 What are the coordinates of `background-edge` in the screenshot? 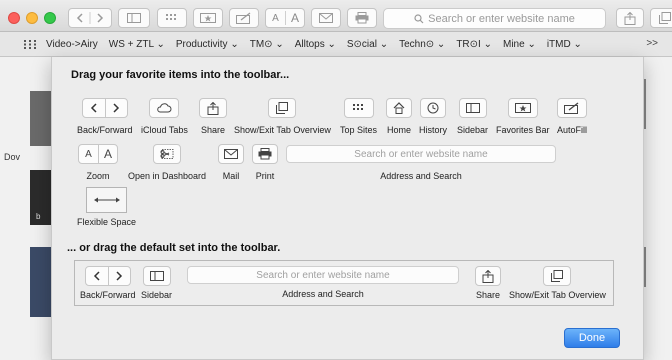 It's located at (645, 267).